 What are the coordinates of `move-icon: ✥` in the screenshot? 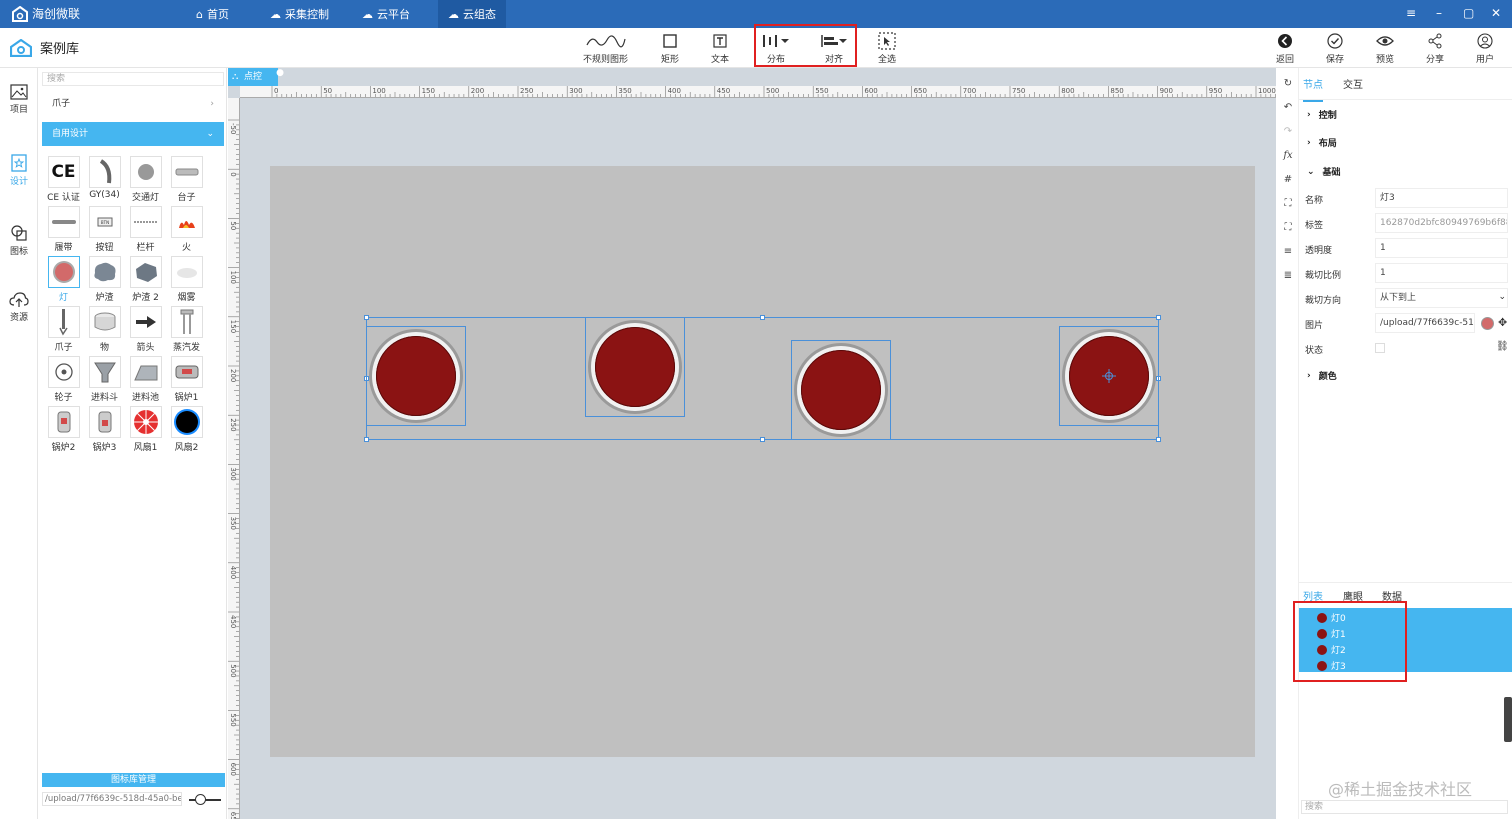 It's located at (1502, 322).